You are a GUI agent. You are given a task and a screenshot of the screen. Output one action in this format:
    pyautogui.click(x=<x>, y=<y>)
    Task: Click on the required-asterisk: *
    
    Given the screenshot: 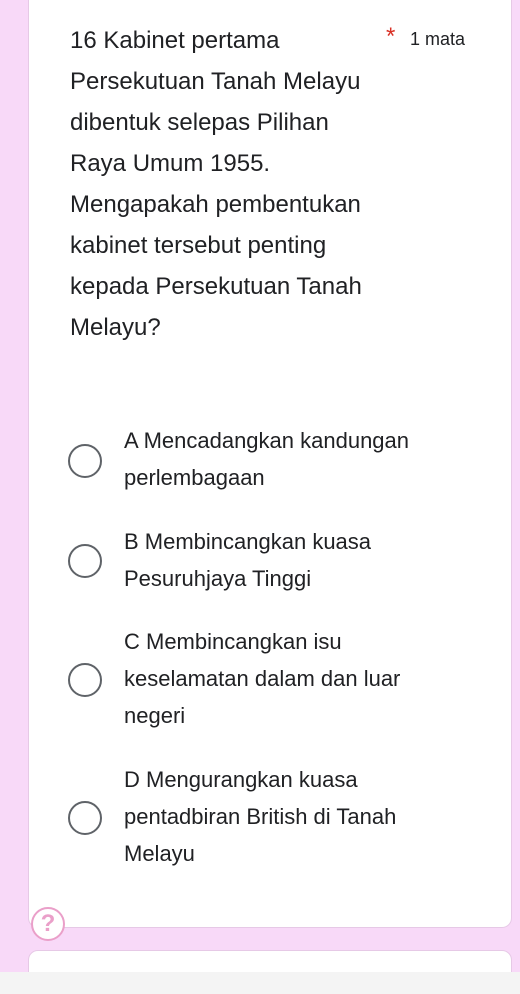 What is the action you would take?
    pyautogui.click(x=391, y=36)
    